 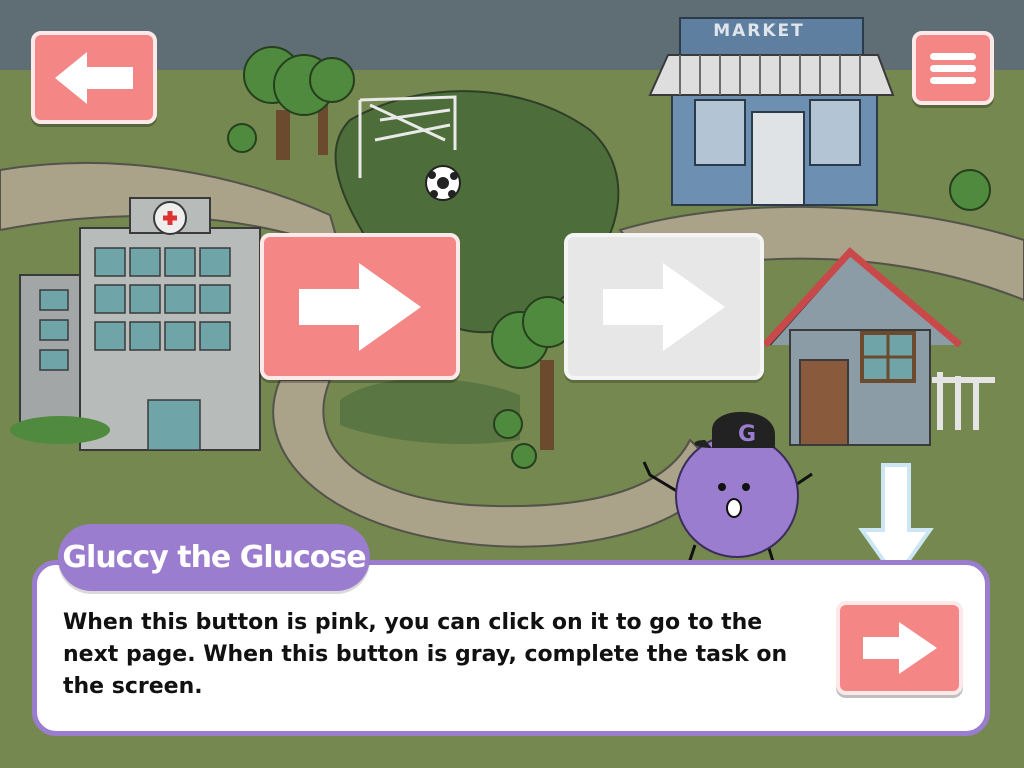 I want to click on cap-letter: G, so click(x=747, y=434).